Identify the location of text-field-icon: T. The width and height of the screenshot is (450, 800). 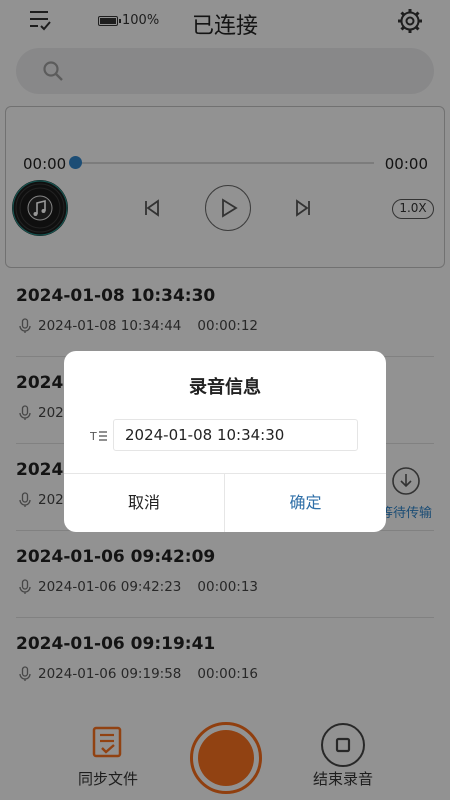
(98, 436).